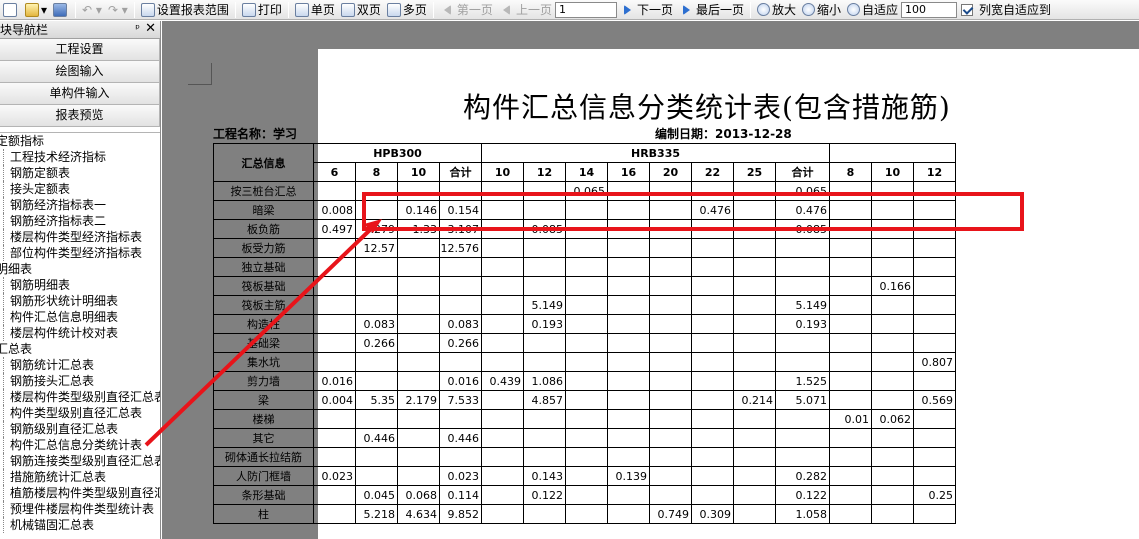 Image resolution: width=1139 pixels, height=539 pixels. Describe the element at coordinates (80, 157) in the screenshot. I see `tree-item: 工程技术经济指标` at that location.